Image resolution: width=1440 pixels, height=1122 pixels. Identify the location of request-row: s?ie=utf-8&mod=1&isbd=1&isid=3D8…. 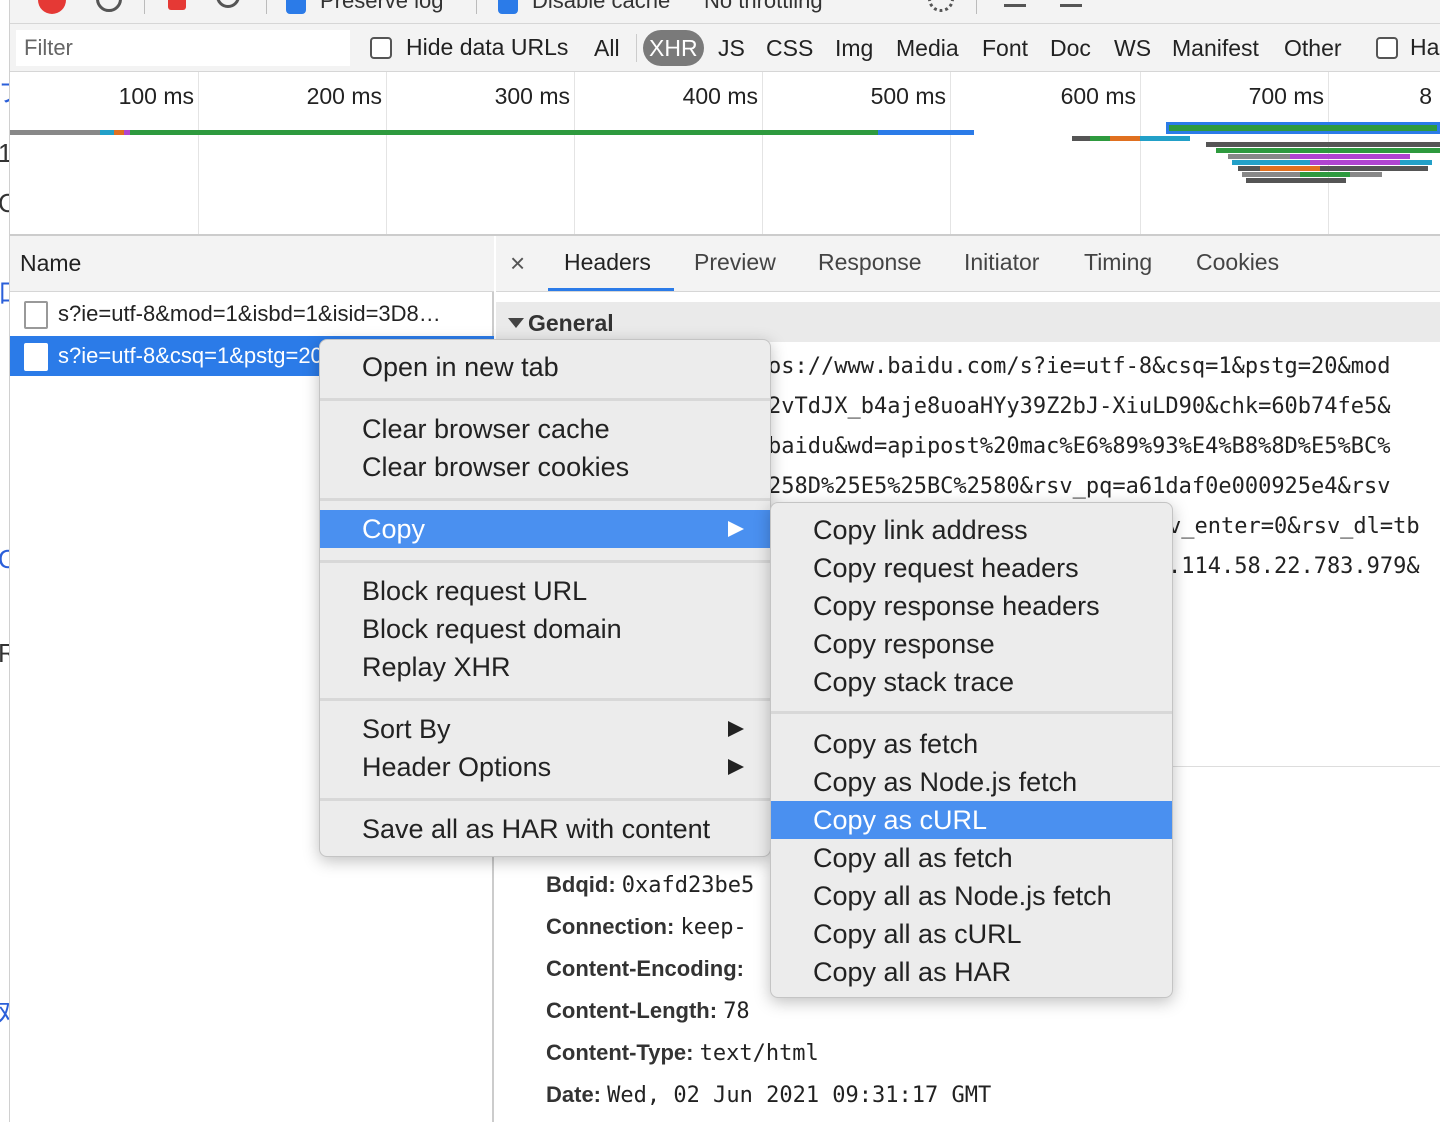
(252, 314).